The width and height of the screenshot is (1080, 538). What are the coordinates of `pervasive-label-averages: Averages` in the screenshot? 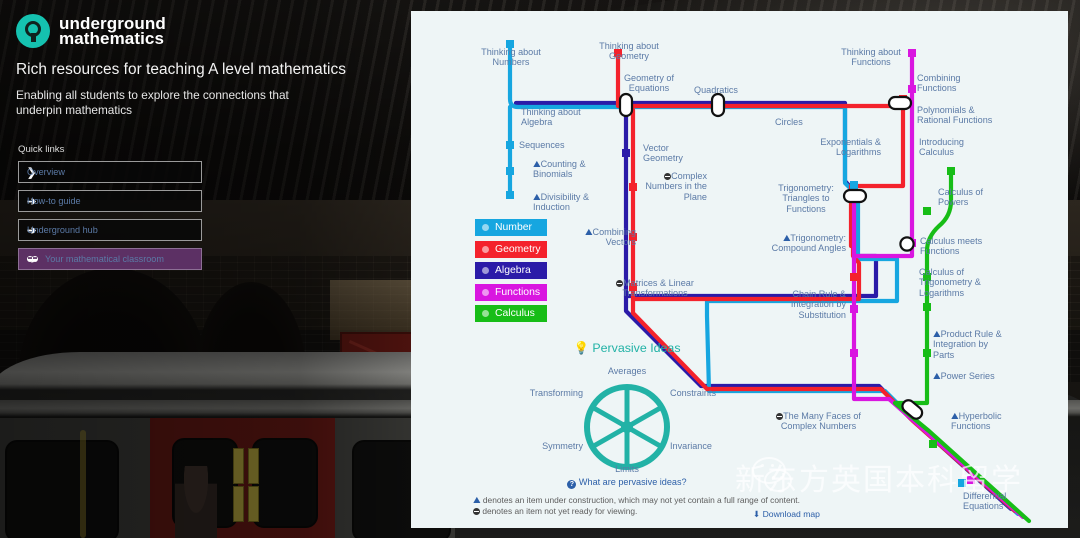 It's located at (627, 371).